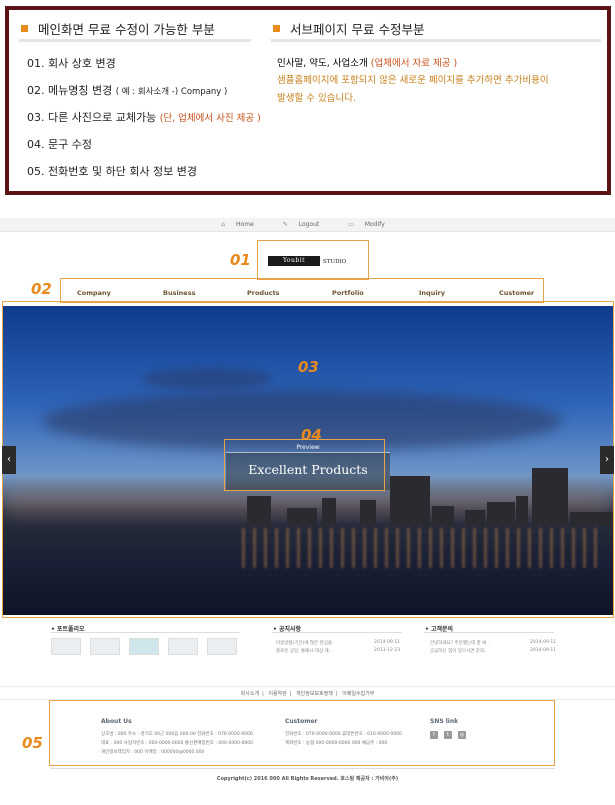  I want to click on sub-edit-line-1: 인사말, 약도, 사업소개 (업체에서 자료 제공 ), so click(367, 63).